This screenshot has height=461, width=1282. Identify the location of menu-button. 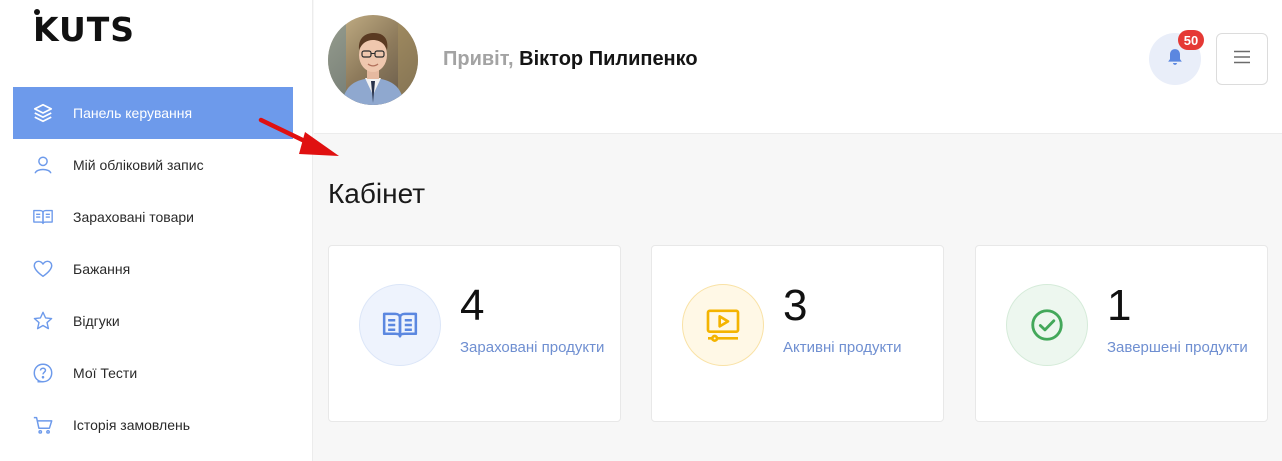
(1242, 59).